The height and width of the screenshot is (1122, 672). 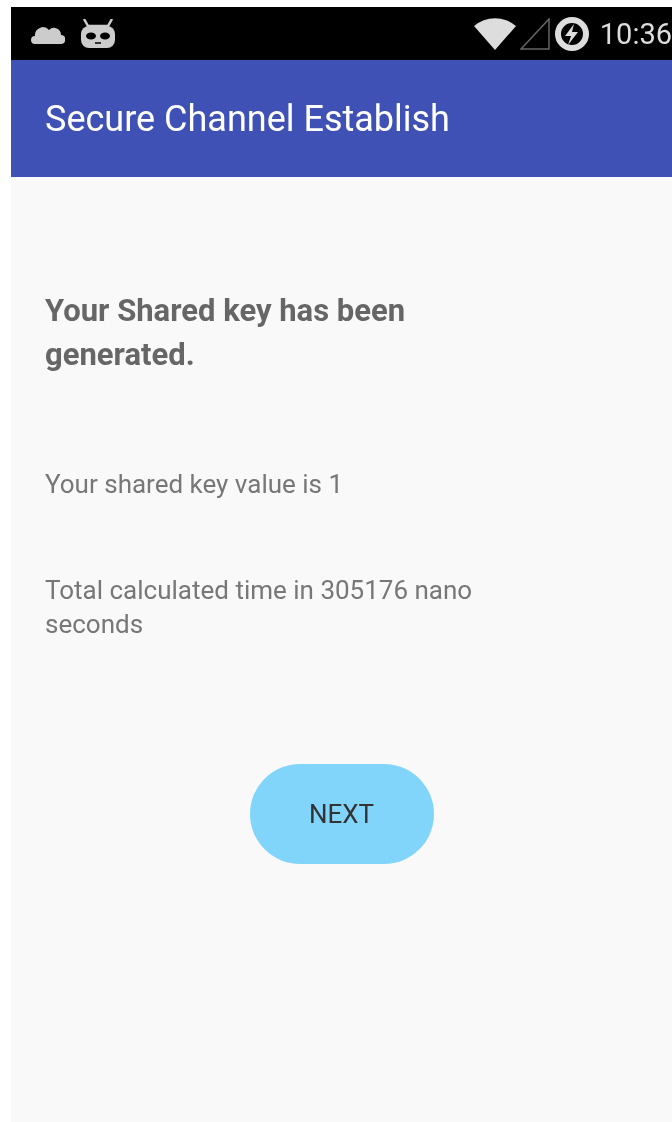 What do you see at coordinates (635, 33) in the screenshot?
I see `clock-time: 10:36` at bounding box center [635, 33].